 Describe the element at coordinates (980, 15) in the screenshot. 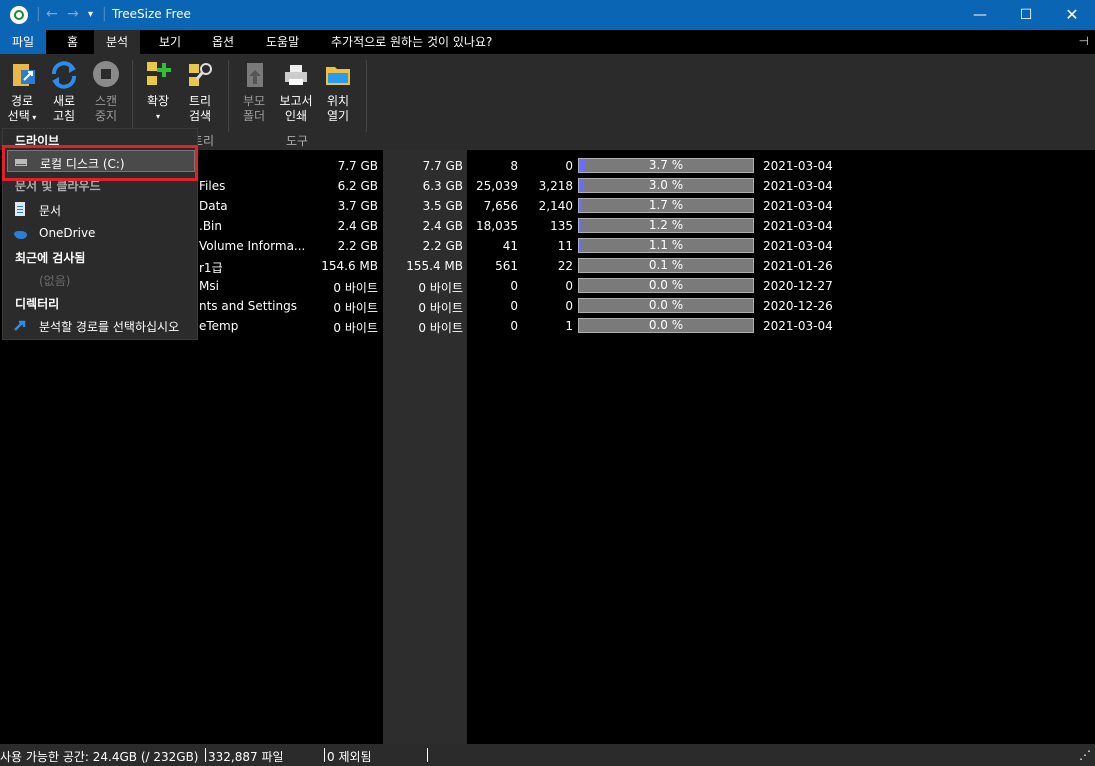

I see `minimize-button: —` at that location.